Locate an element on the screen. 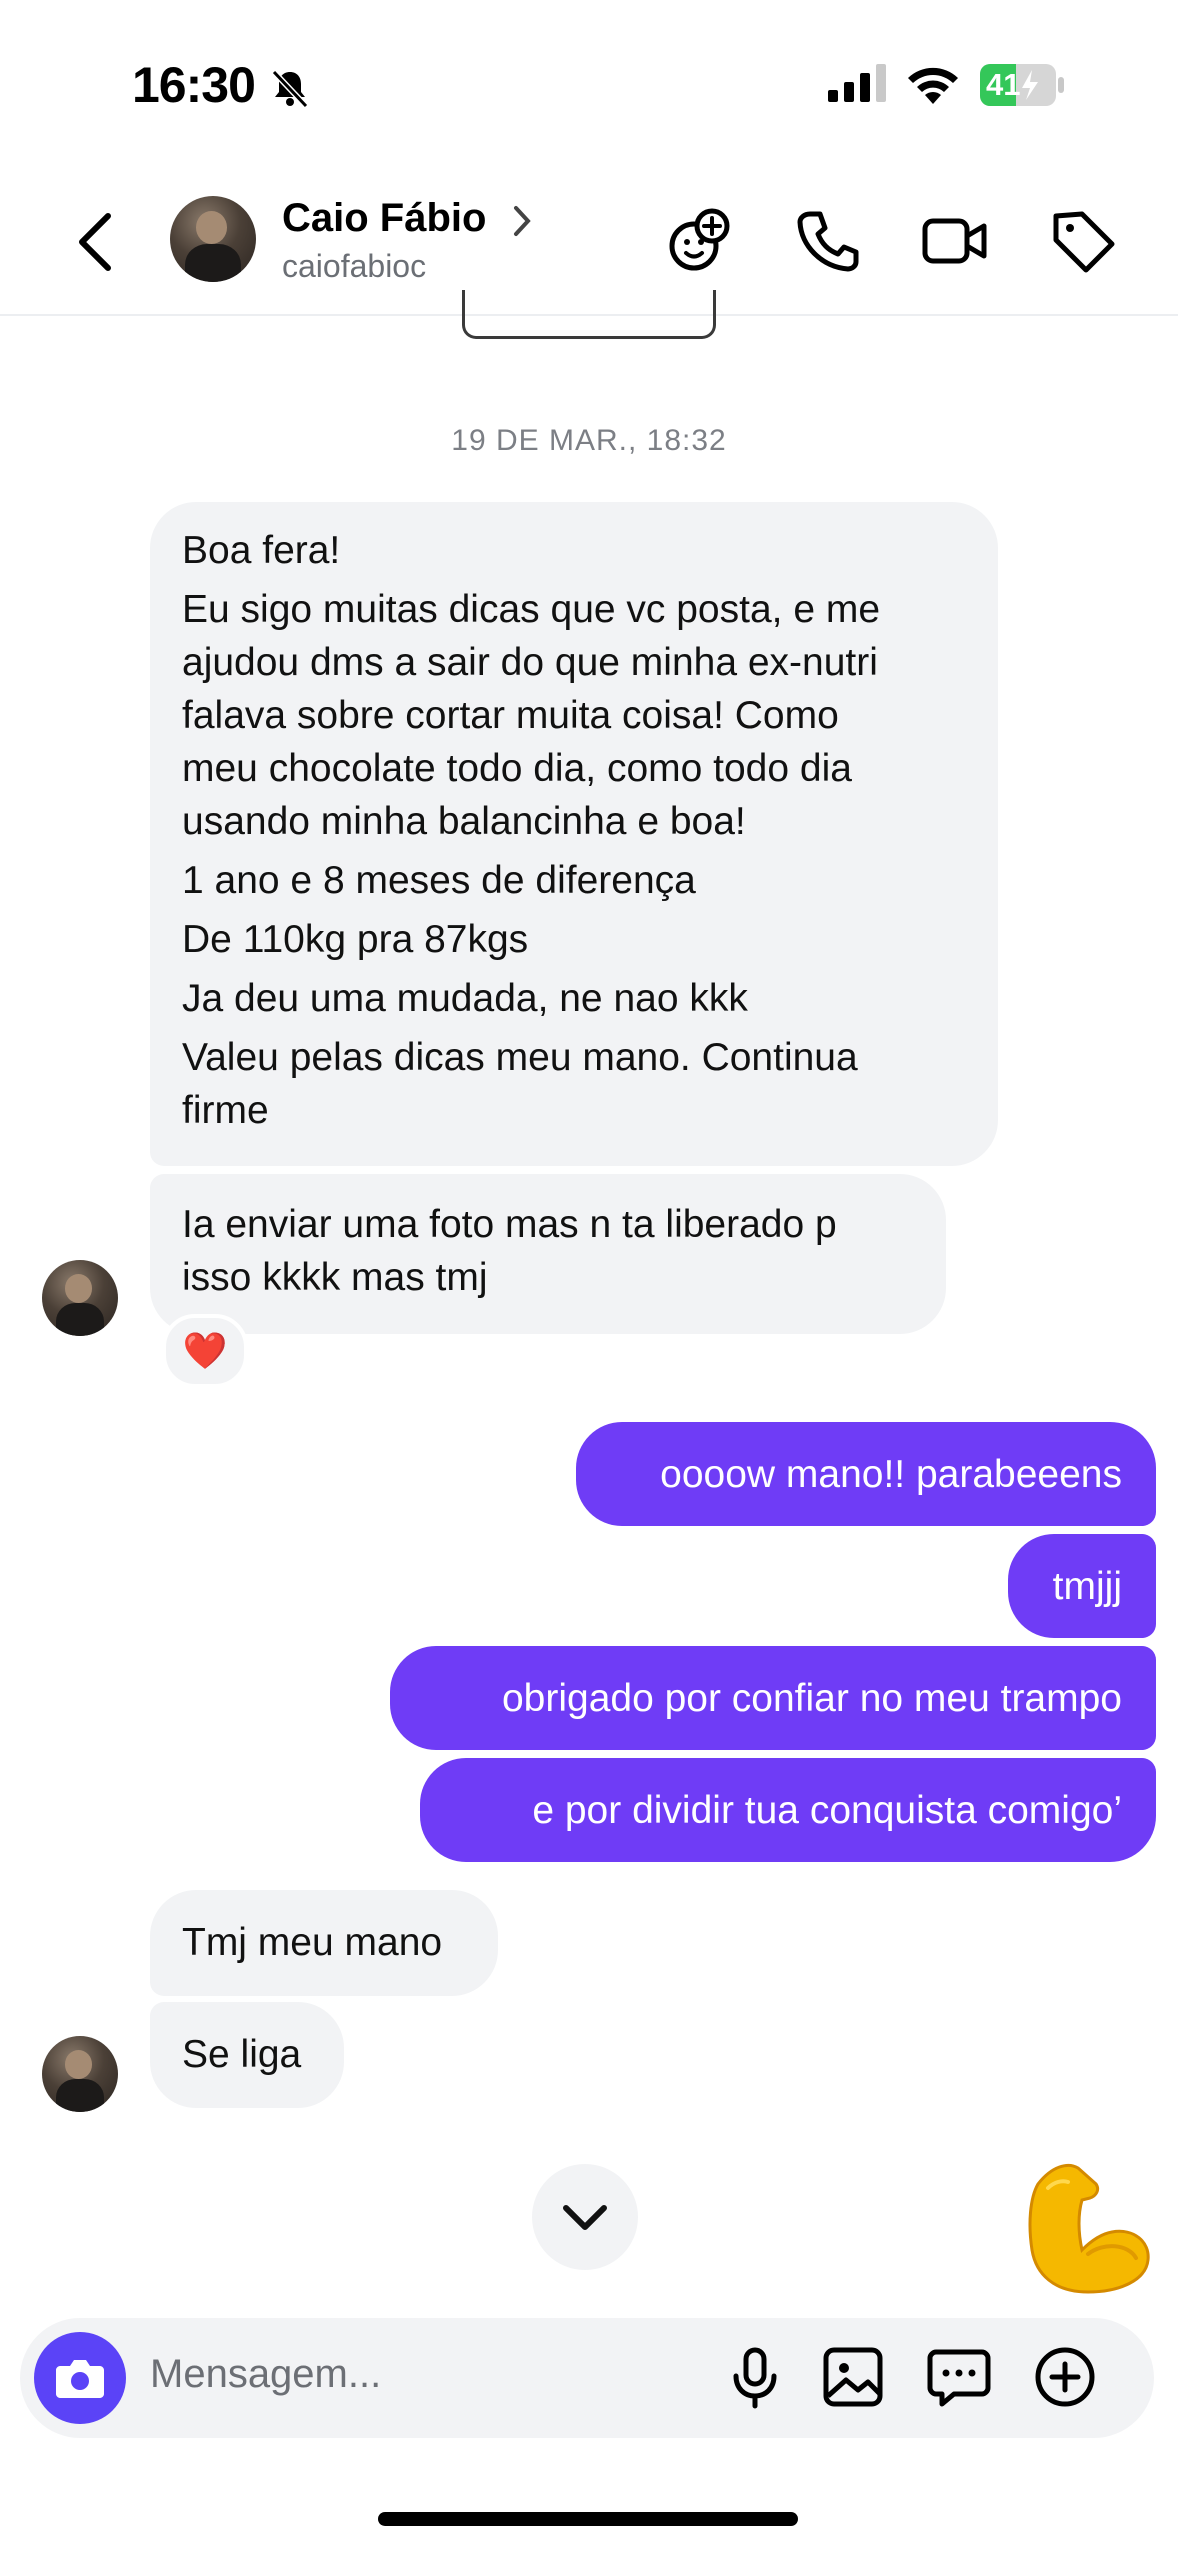  video-icon is located at coordinates (955, 241).